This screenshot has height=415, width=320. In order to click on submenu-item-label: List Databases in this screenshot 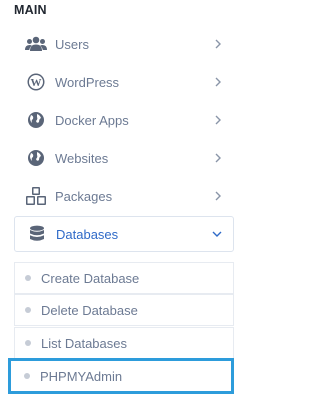, I will do `click(84, 343)`.